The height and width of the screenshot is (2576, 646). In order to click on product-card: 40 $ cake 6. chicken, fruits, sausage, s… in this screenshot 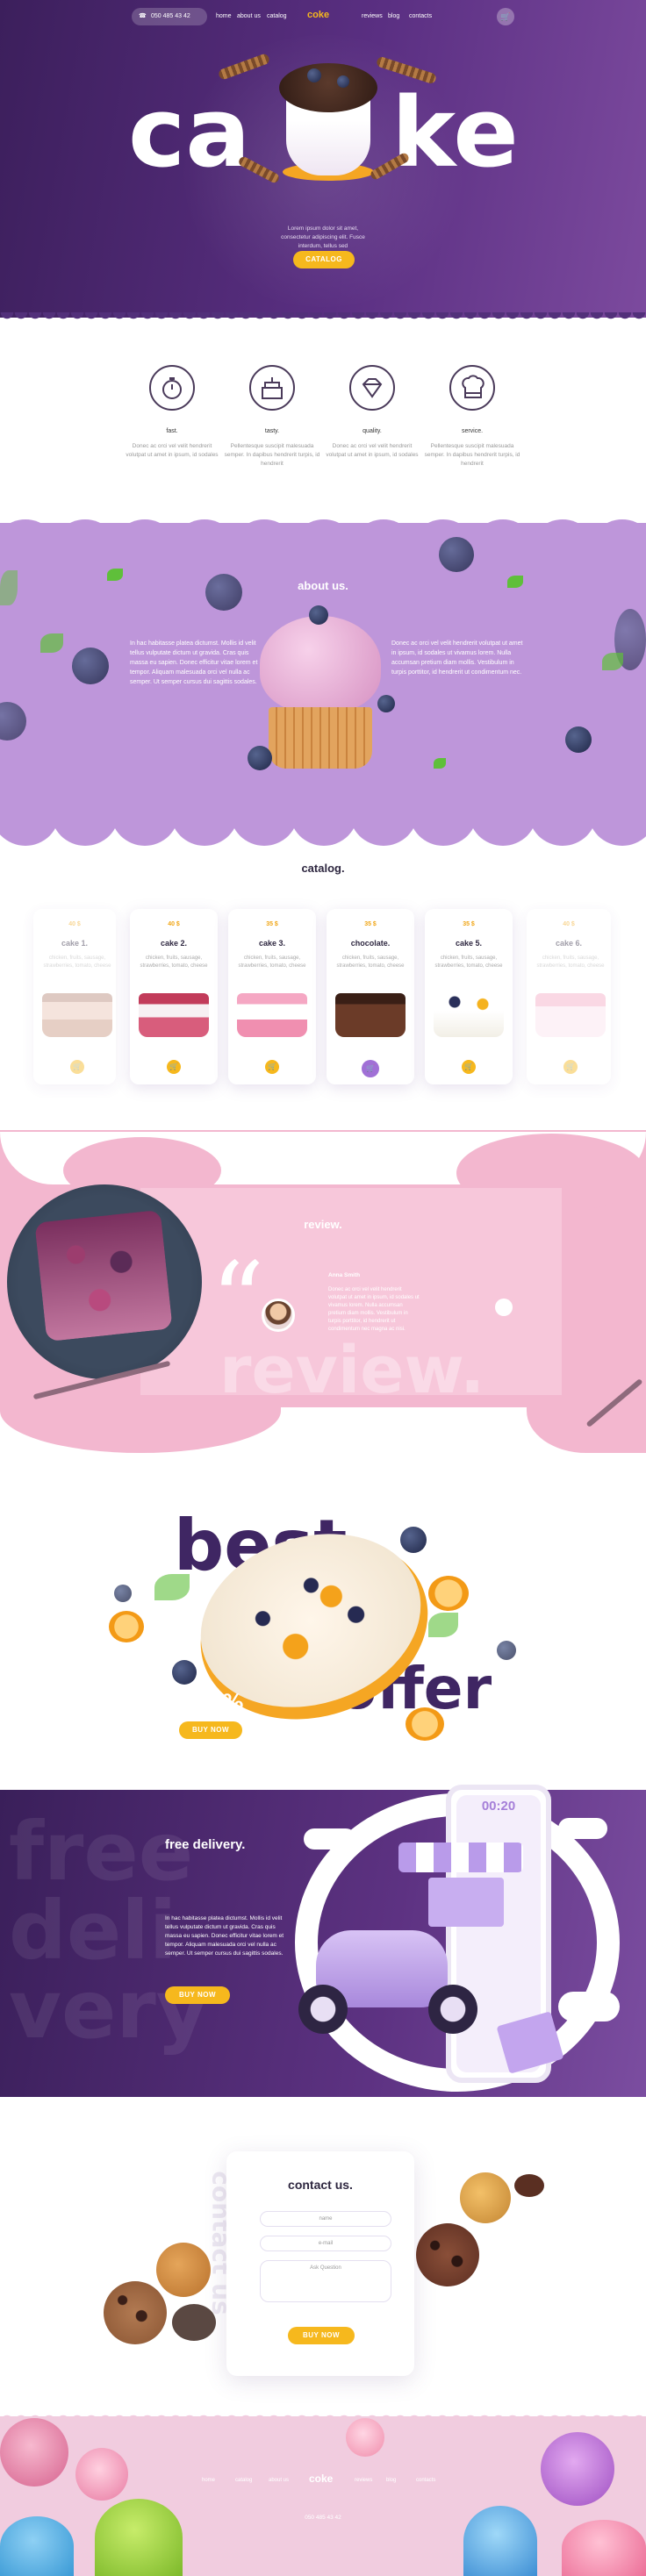, I will do `click(569, 996)`.